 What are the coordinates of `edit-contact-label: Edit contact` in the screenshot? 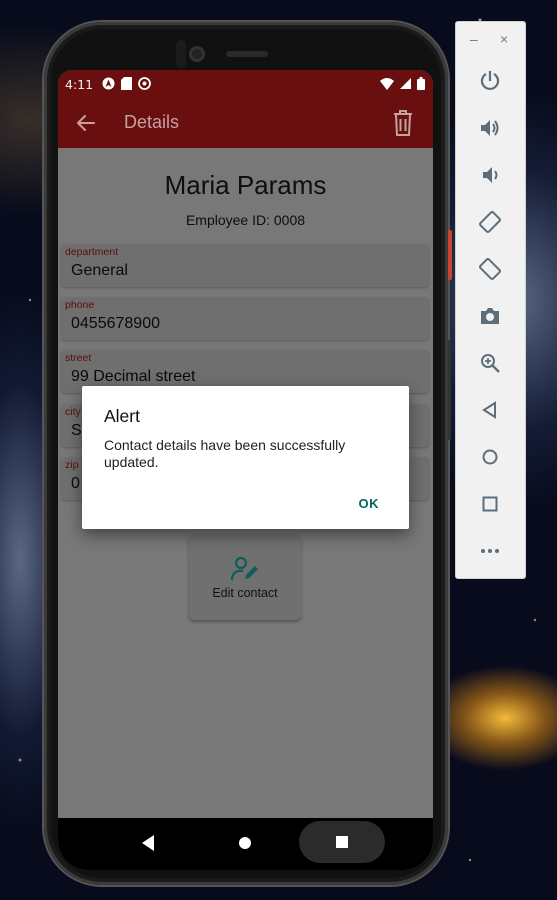 It's located at (245, 593).